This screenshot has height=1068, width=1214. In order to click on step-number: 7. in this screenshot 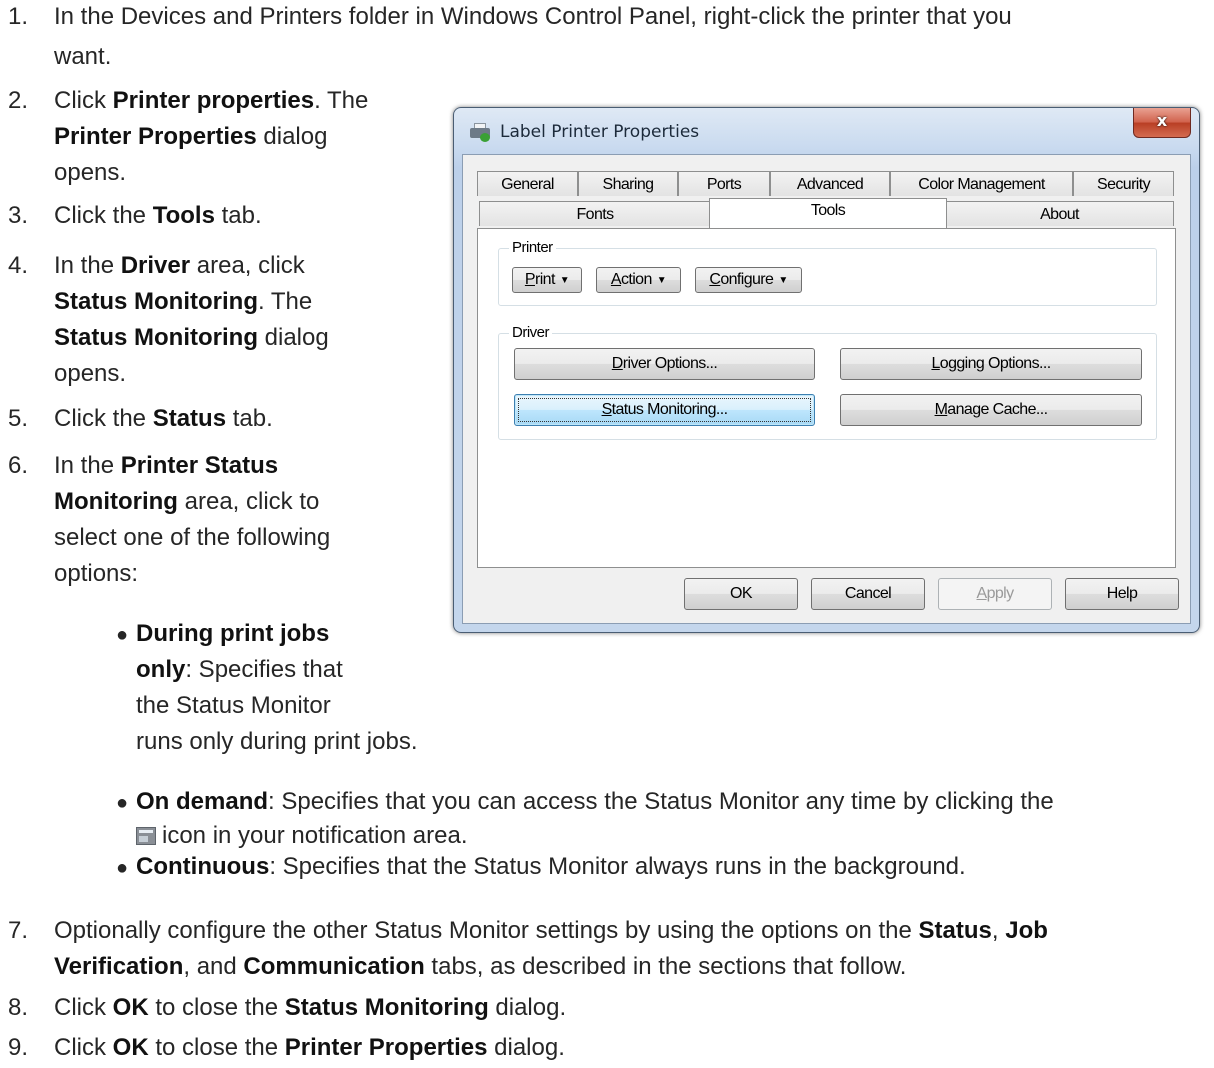, I will do `click(18, 930)`.